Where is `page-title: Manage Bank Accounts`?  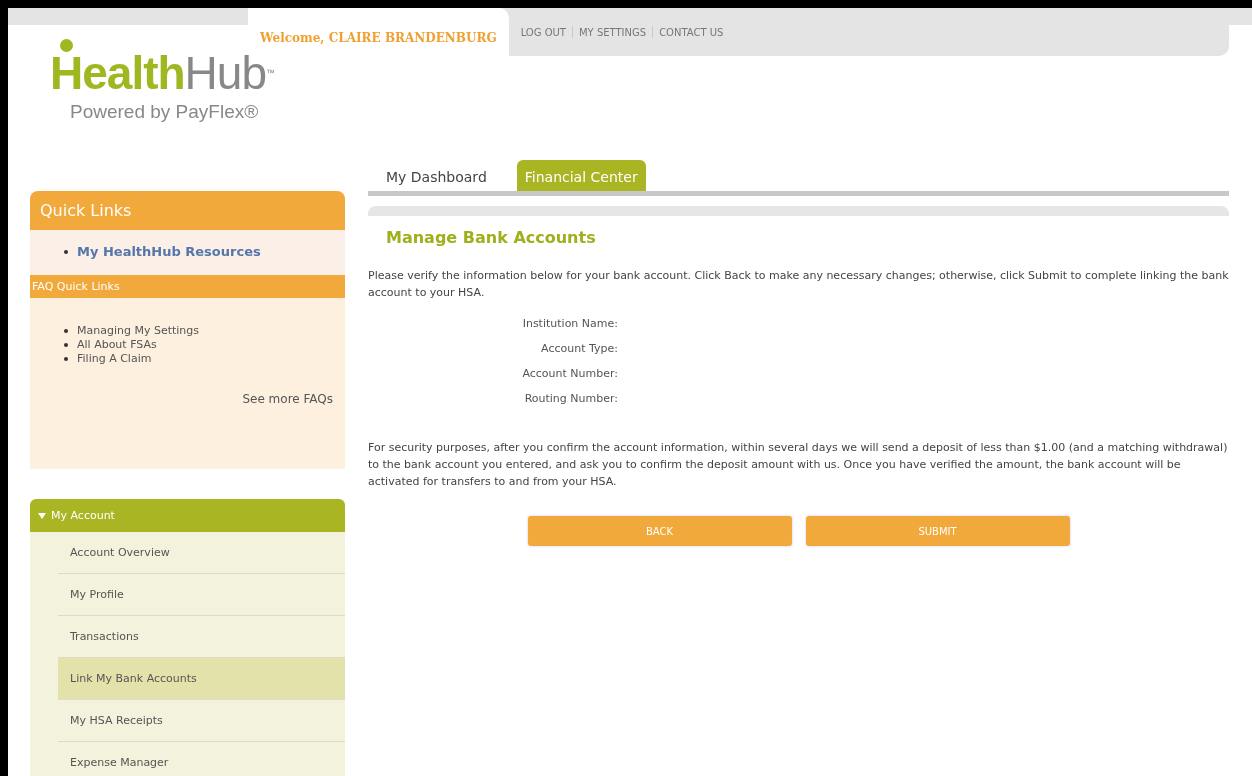
page-title: Manage Bank Accounts is located at coordinates (491, 237).